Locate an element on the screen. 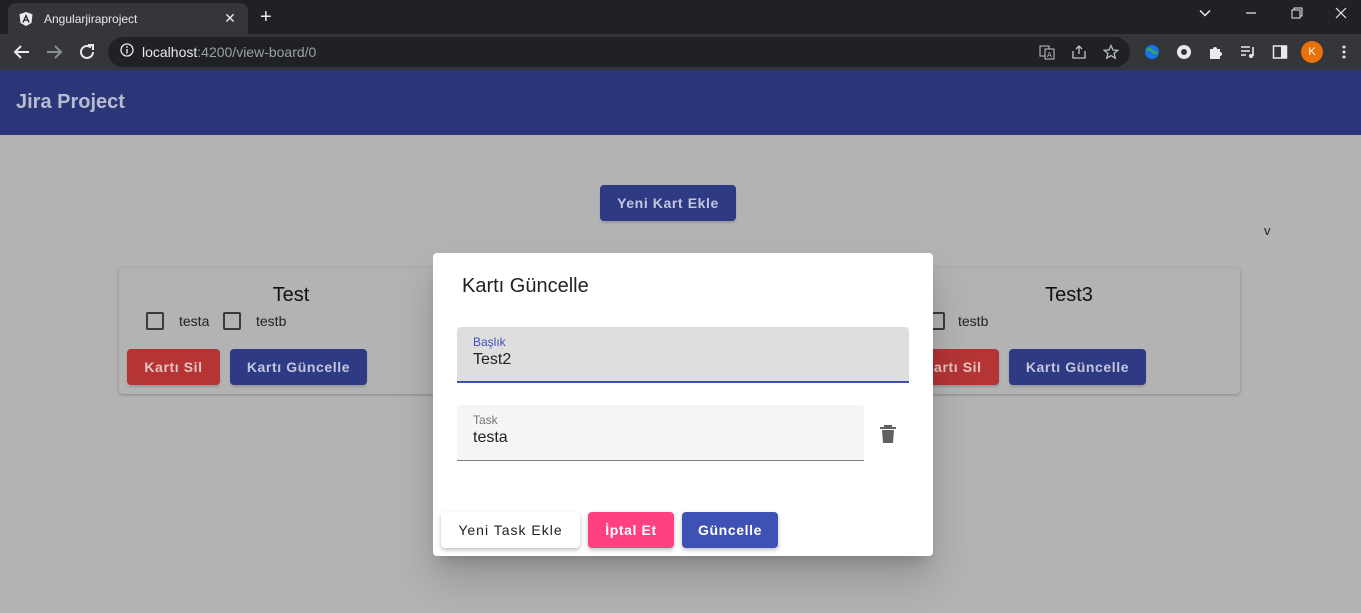  extension-circle-icon is located at coordinates (1184, 52).